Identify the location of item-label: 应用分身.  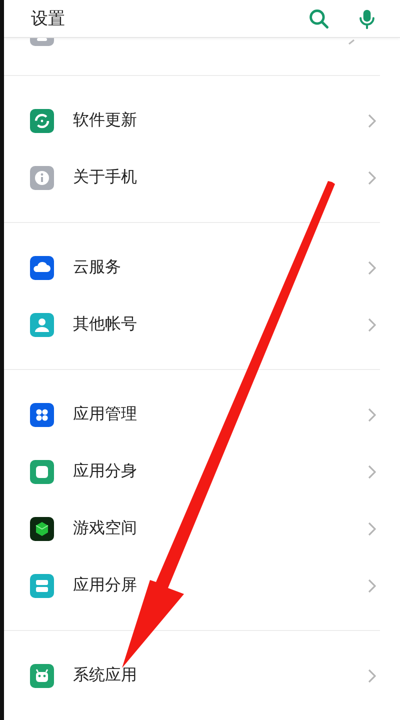
(105, 471).